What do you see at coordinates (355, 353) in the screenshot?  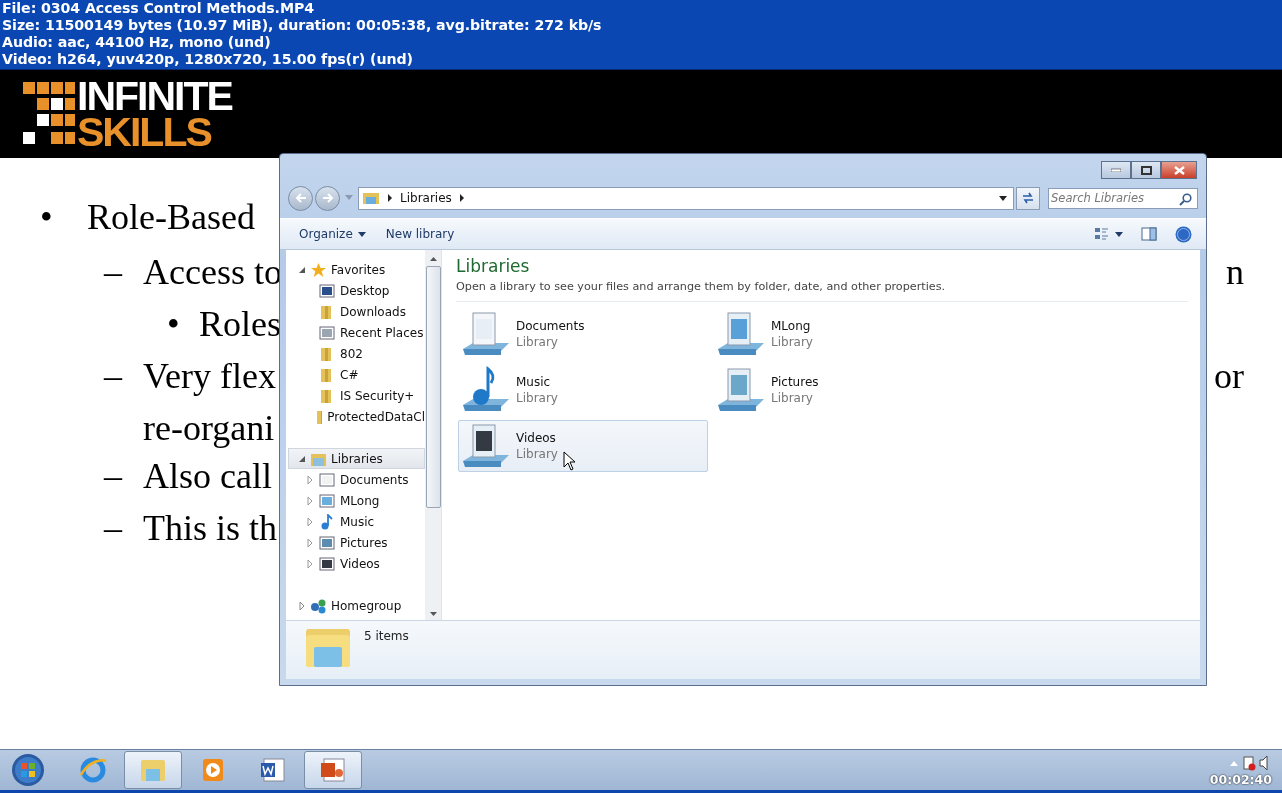 I see `nav-item: 802` at bounding box center [355, 353].